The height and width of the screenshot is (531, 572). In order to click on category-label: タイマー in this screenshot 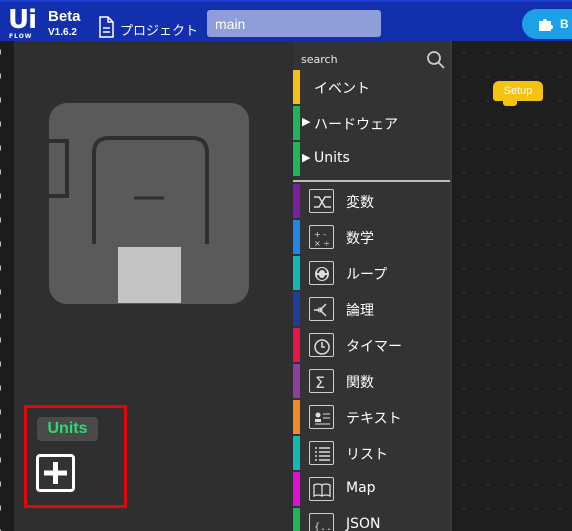, I will do `click(374, 347)`.